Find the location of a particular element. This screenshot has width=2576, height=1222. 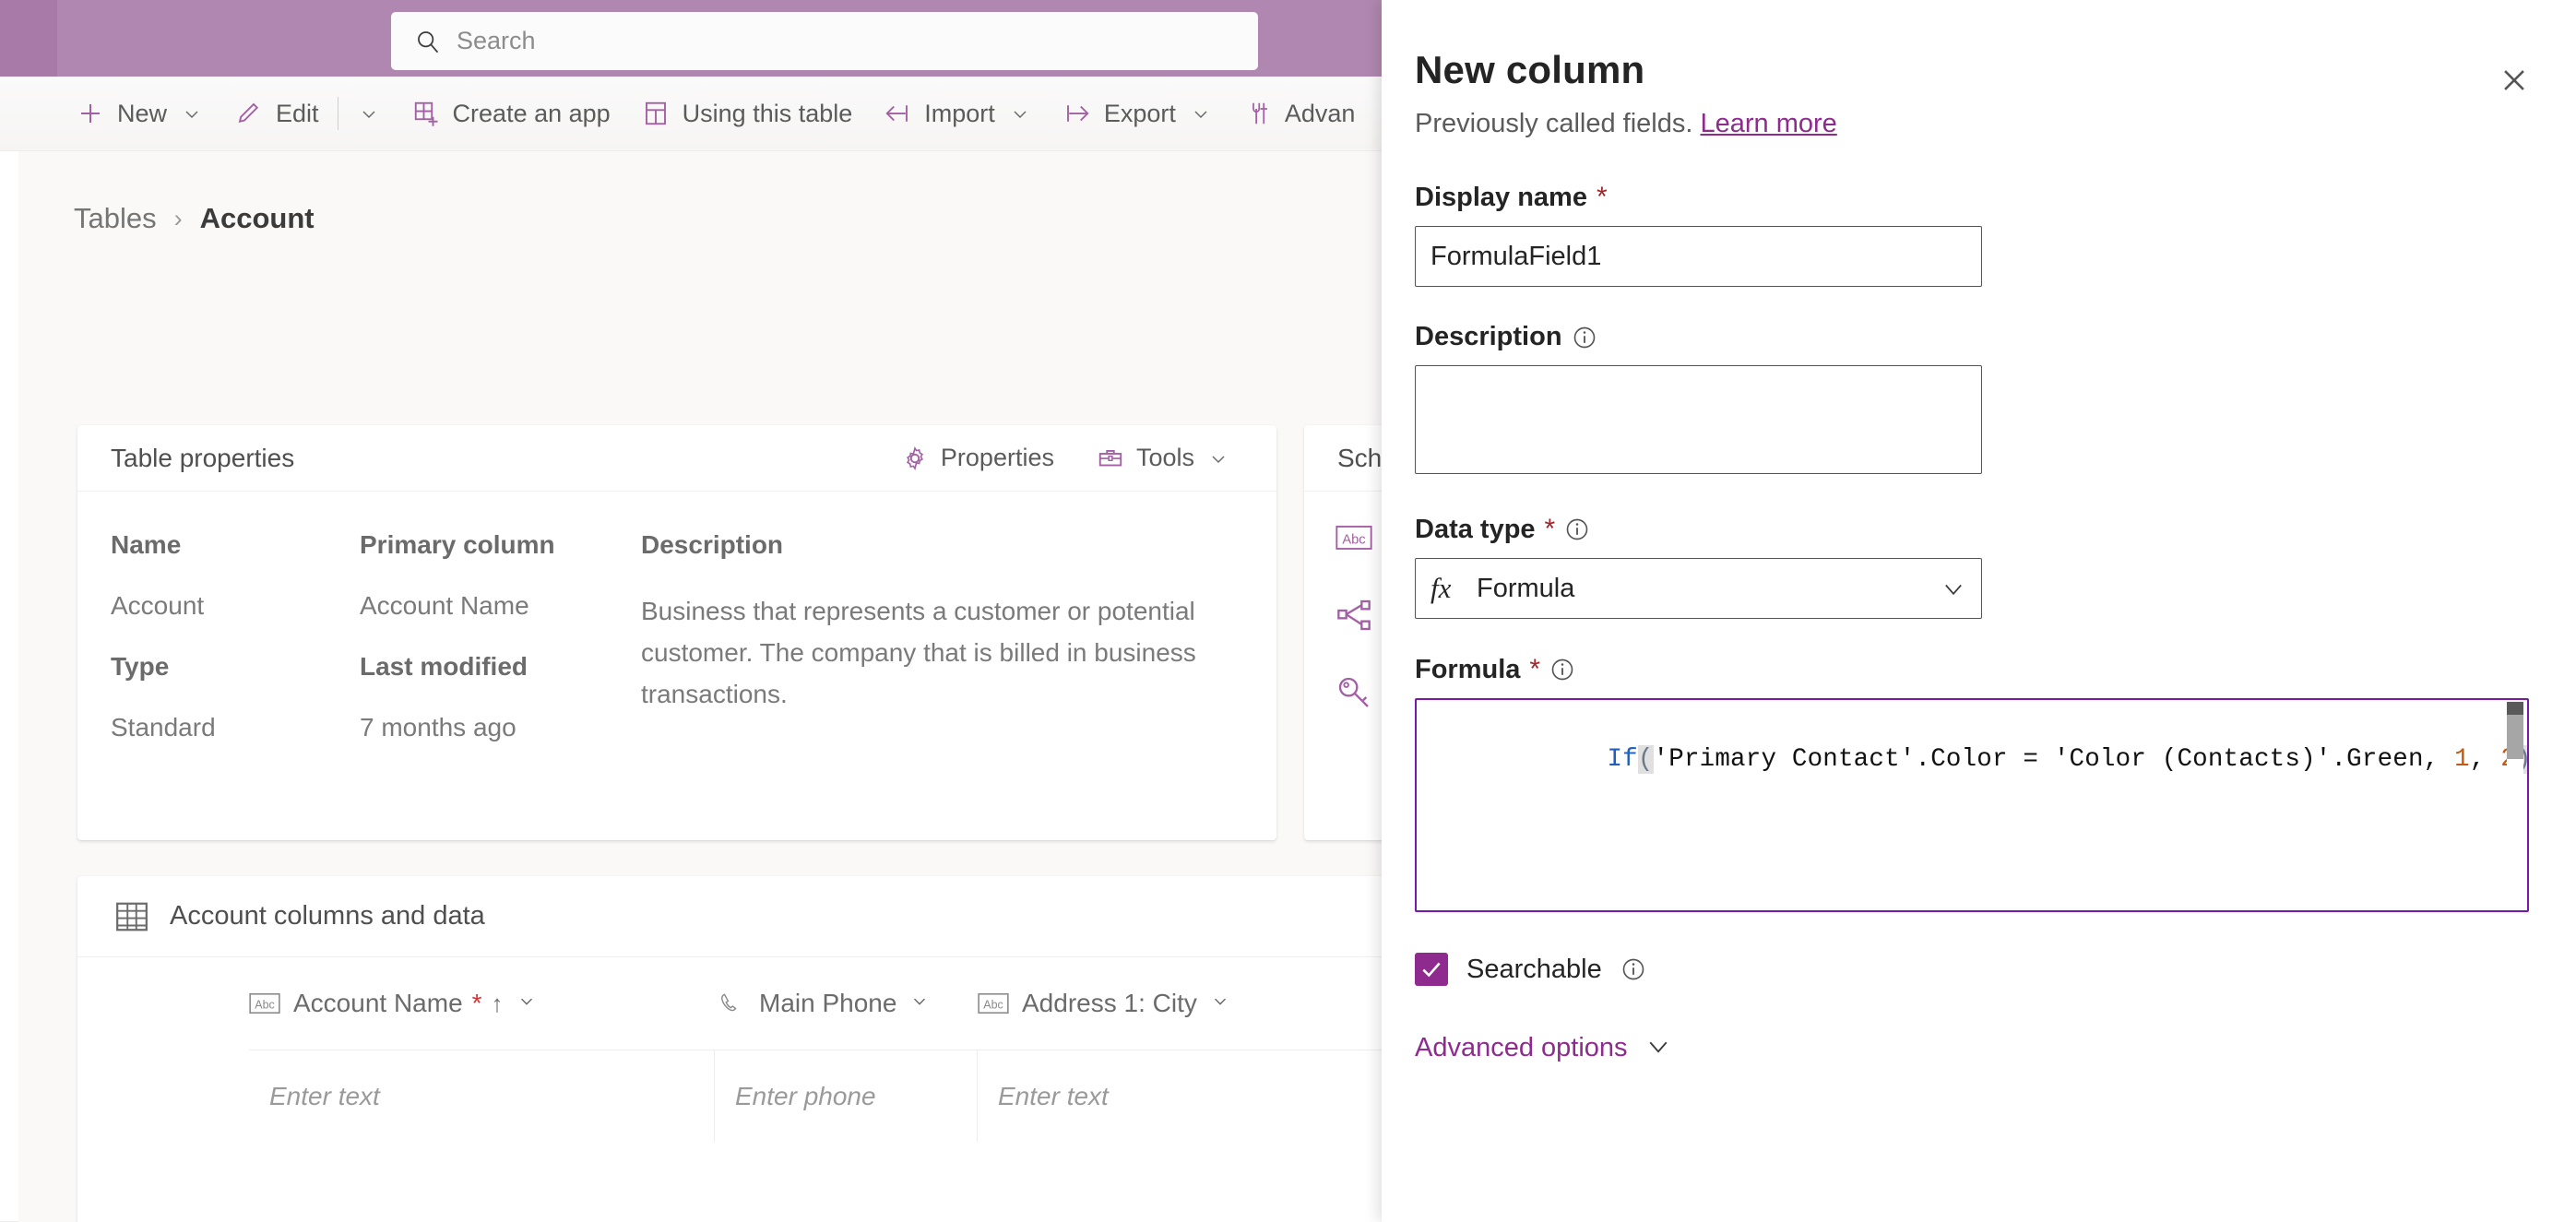

description-field: Description is located at coordinates (1979, 400).